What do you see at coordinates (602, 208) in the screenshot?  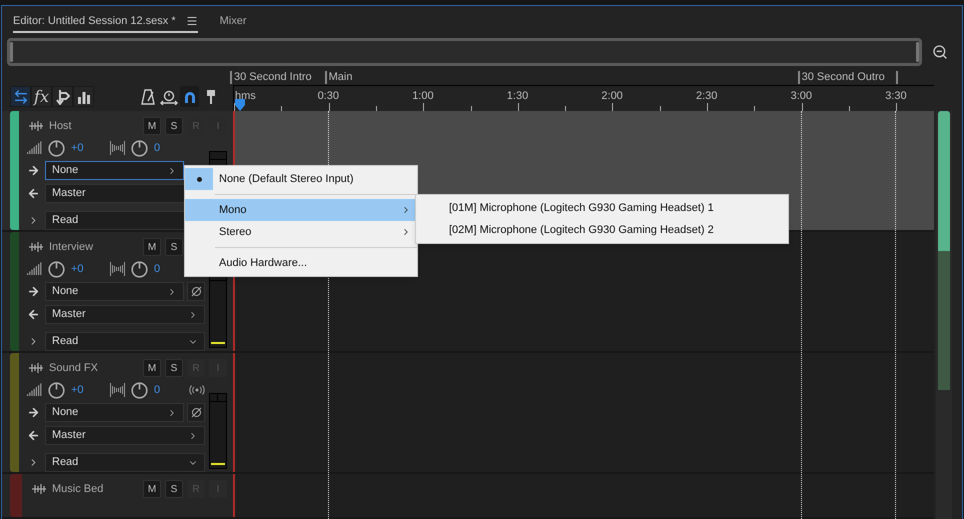 I see `menu-item: [01M] Microphone (Logitech G930 Gaming Headset) 1` at bounding box center [602, 208].